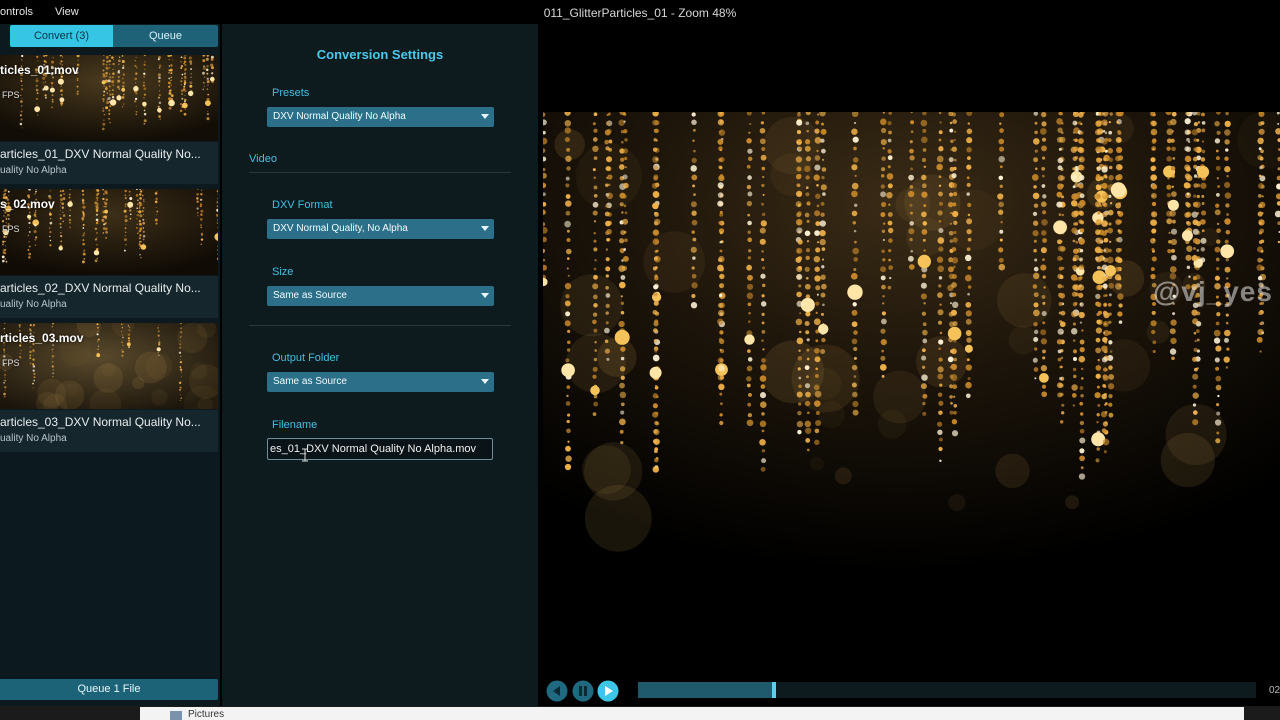 Image resolution: width=1280 pixels, height=720 pixels. What do you see at coordinates (109, 689) in the screenshot?
I see `queue-files-button: Queue 1 File` at bounding box center [109, 689].